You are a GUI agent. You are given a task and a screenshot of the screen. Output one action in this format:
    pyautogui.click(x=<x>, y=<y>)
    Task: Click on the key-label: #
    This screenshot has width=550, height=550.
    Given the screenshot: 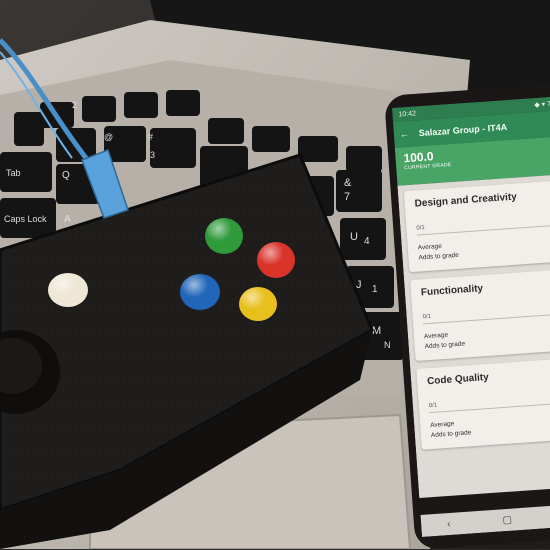 What is the action you would take?
    pyautogui.click(x=150, y=137)
    